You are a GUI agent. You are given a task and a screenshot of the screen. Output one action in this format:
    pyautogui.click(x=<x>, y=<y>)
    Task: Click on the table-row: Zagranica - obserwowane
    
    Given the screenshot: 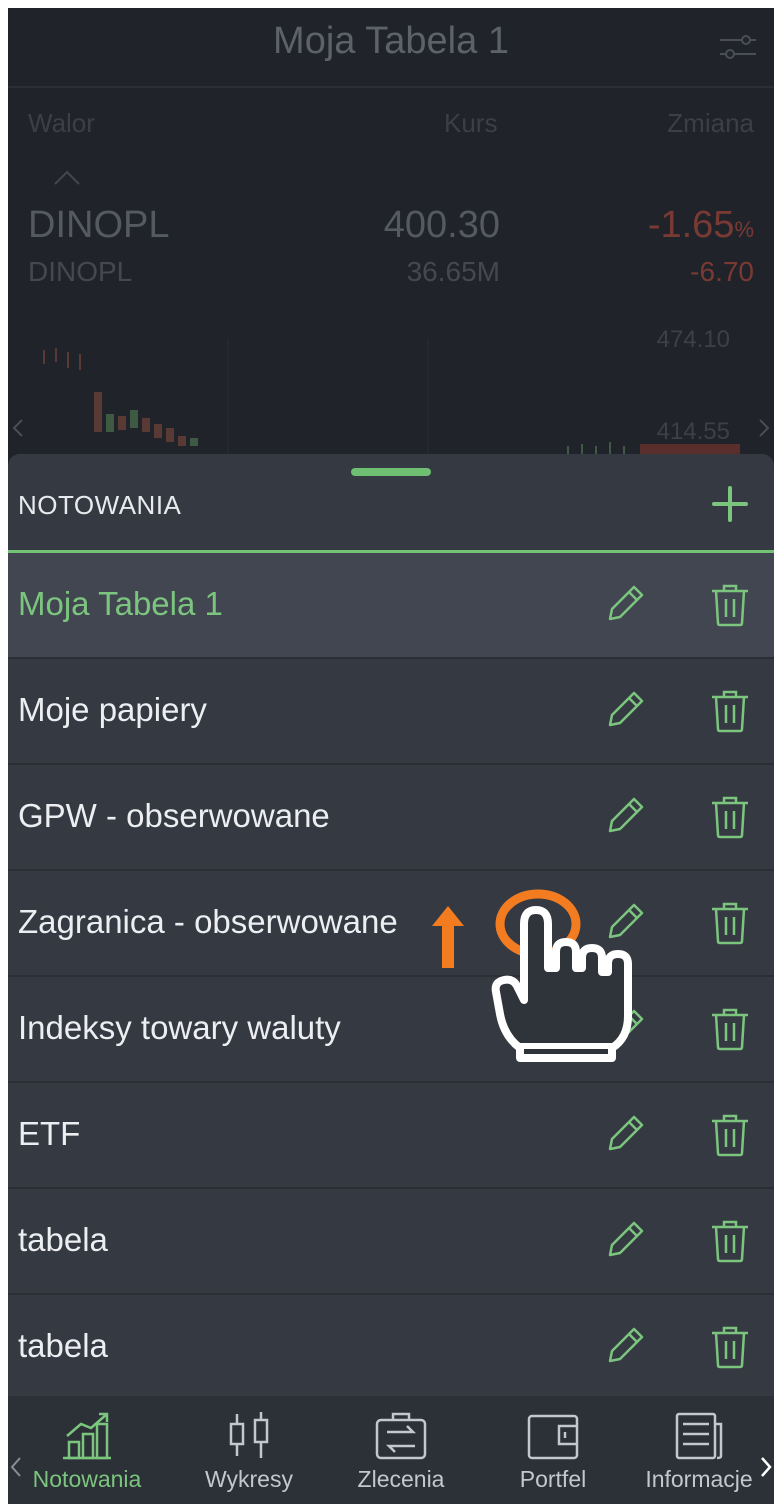 What is the action you would take?
    pyautogui.click(x=391, y=924)
    